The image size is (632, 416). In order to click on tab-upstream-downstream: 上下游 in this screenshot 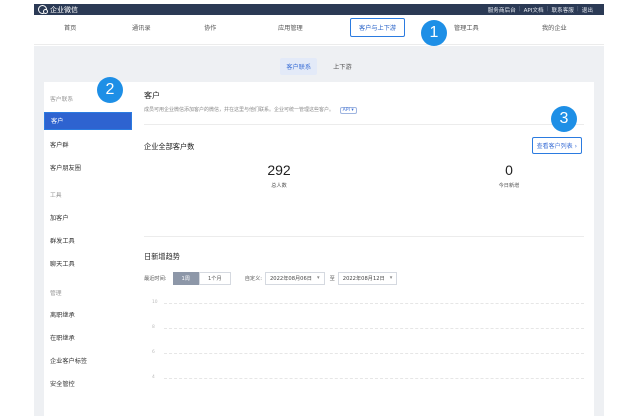, I will do `click(342, 66)`.